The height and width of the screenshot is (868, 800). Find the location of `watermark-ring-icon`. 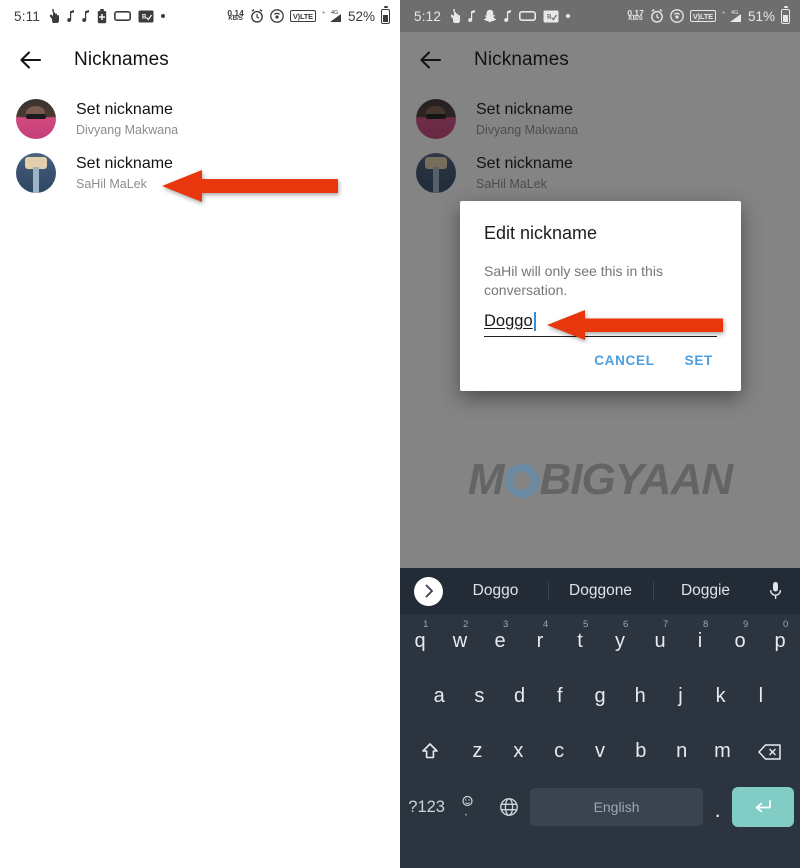

watermark-ring-icon is located at coordinates (521, 481).